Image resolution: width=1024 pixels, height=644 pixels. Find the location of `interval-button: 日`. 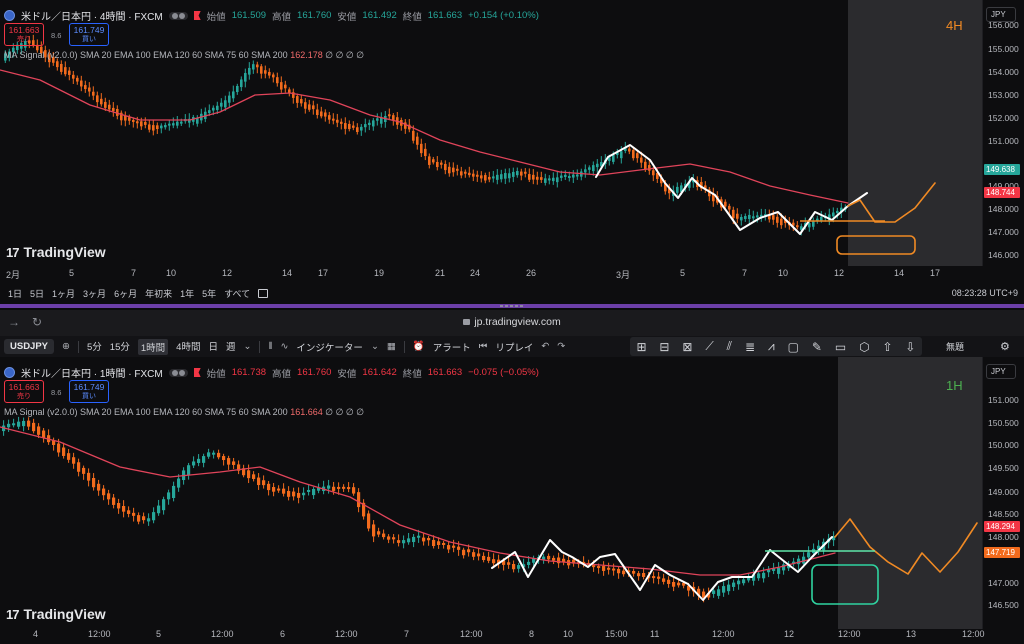

interval-button: 日 is located at coordinates (213, 347).